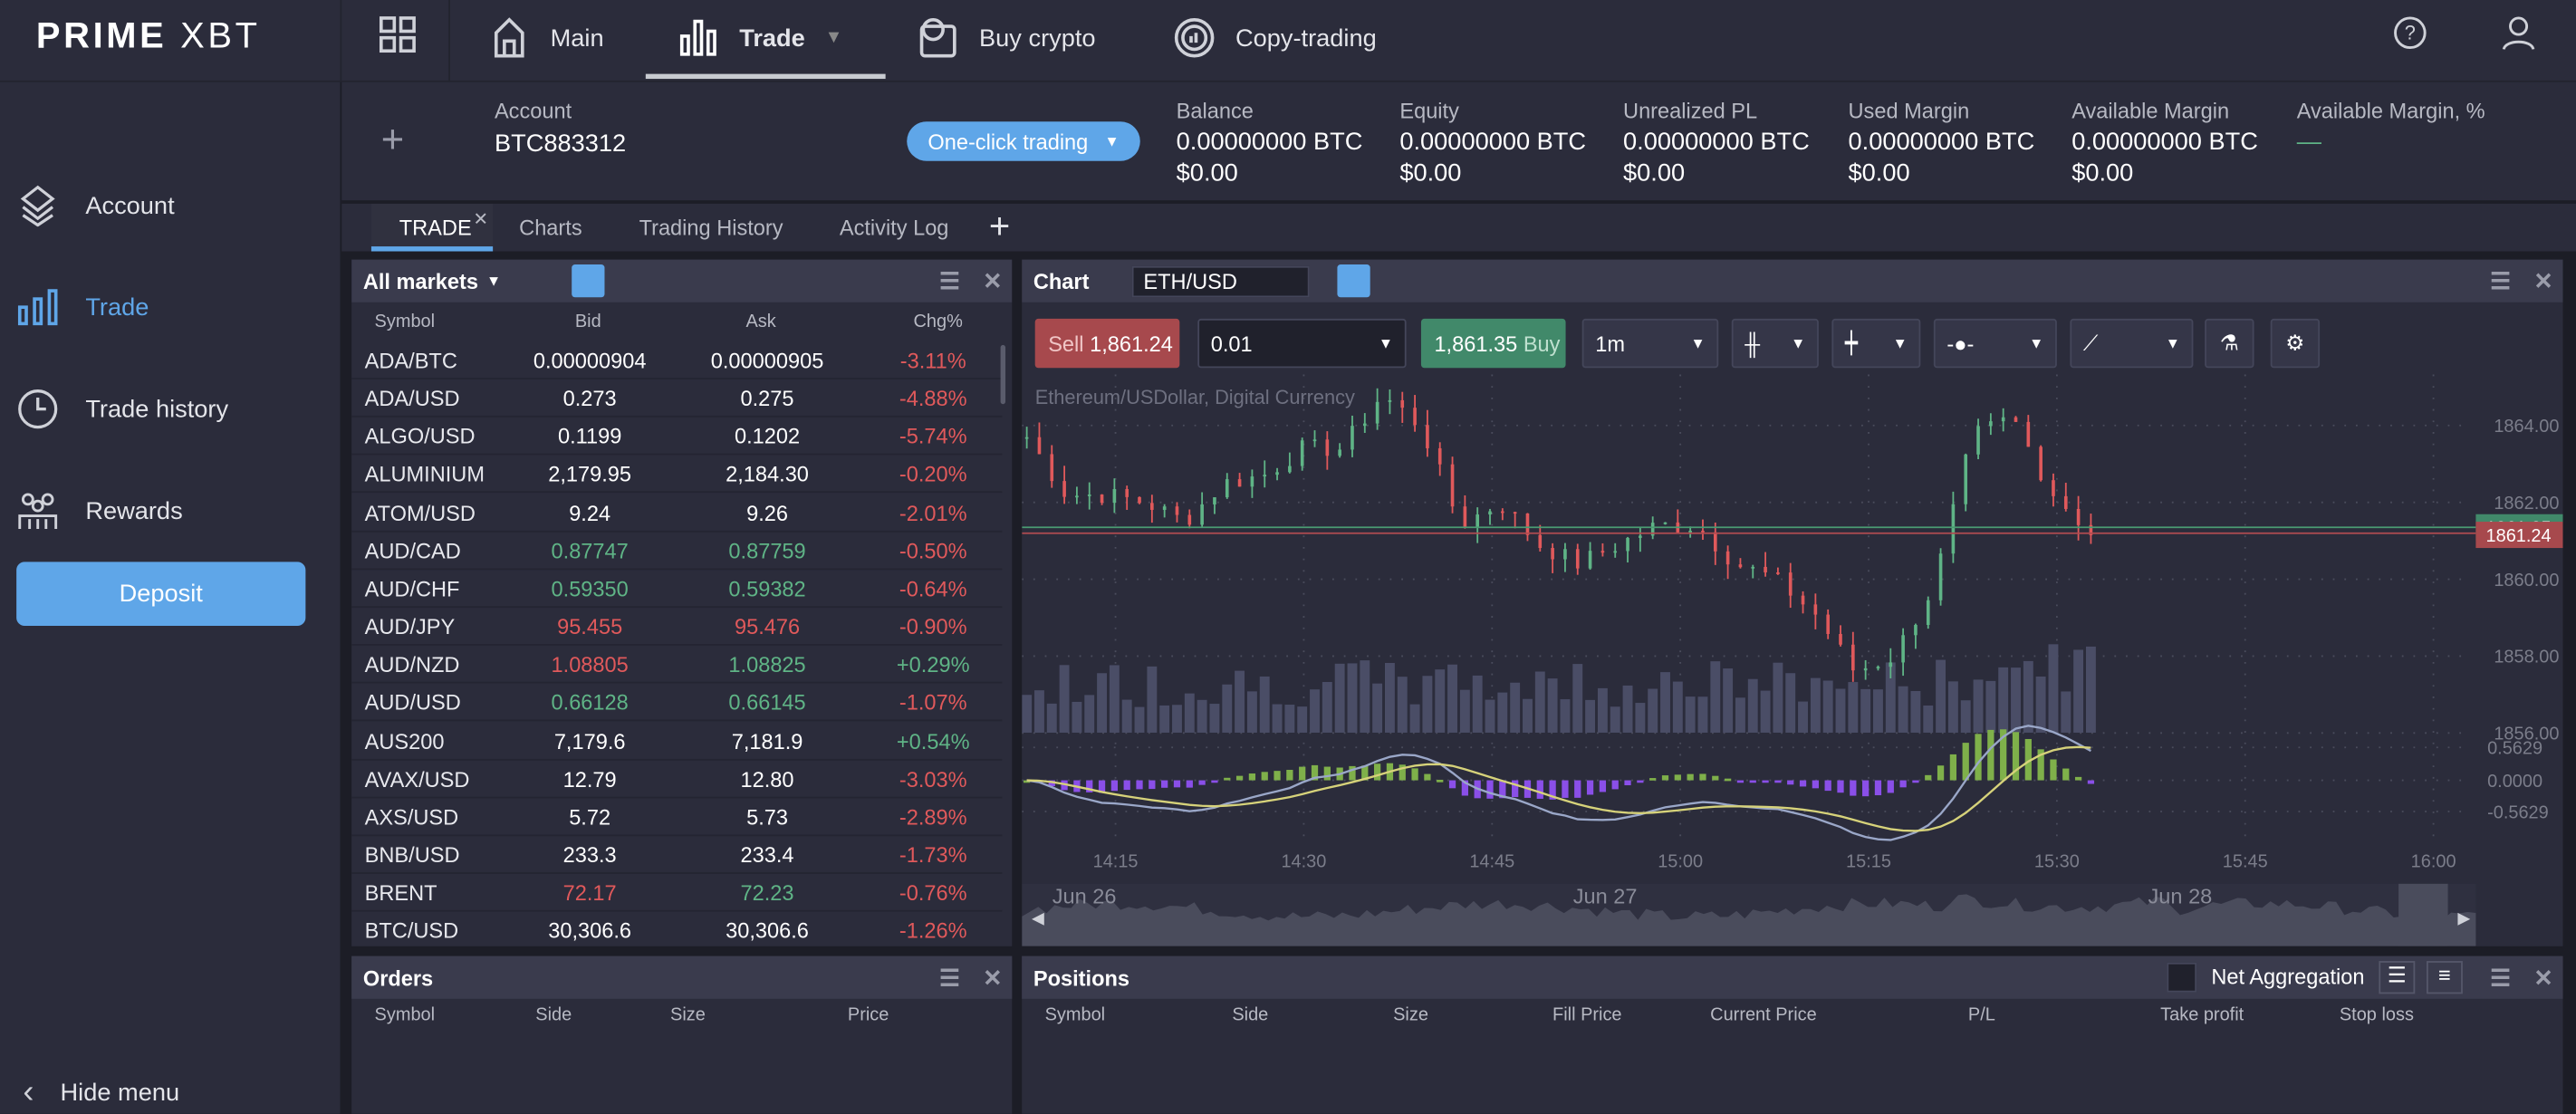  I want to click on one-click-trading-button: One-click trading ▼, so click(1023, 141).